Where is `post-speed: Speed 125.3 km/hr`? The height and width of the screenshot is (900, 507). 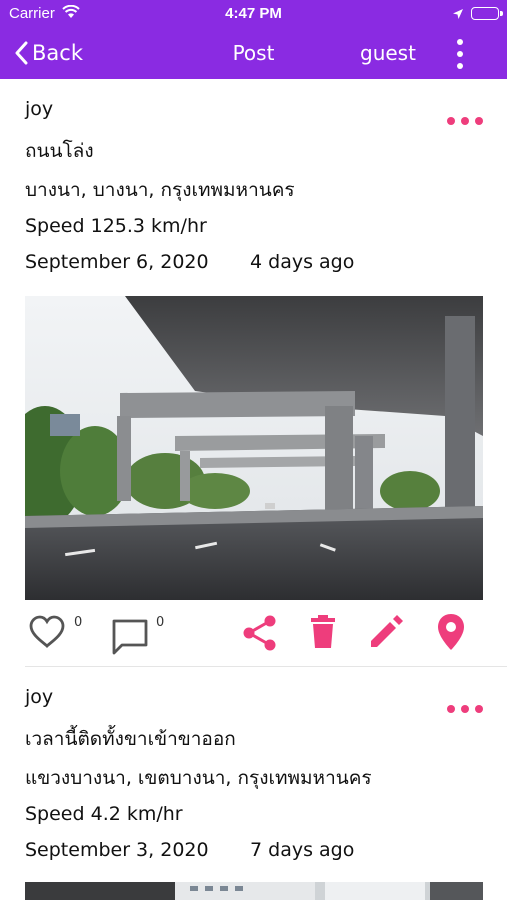 post-speed: Speed 125.3 km/hr is located at coordinates (116, 226).